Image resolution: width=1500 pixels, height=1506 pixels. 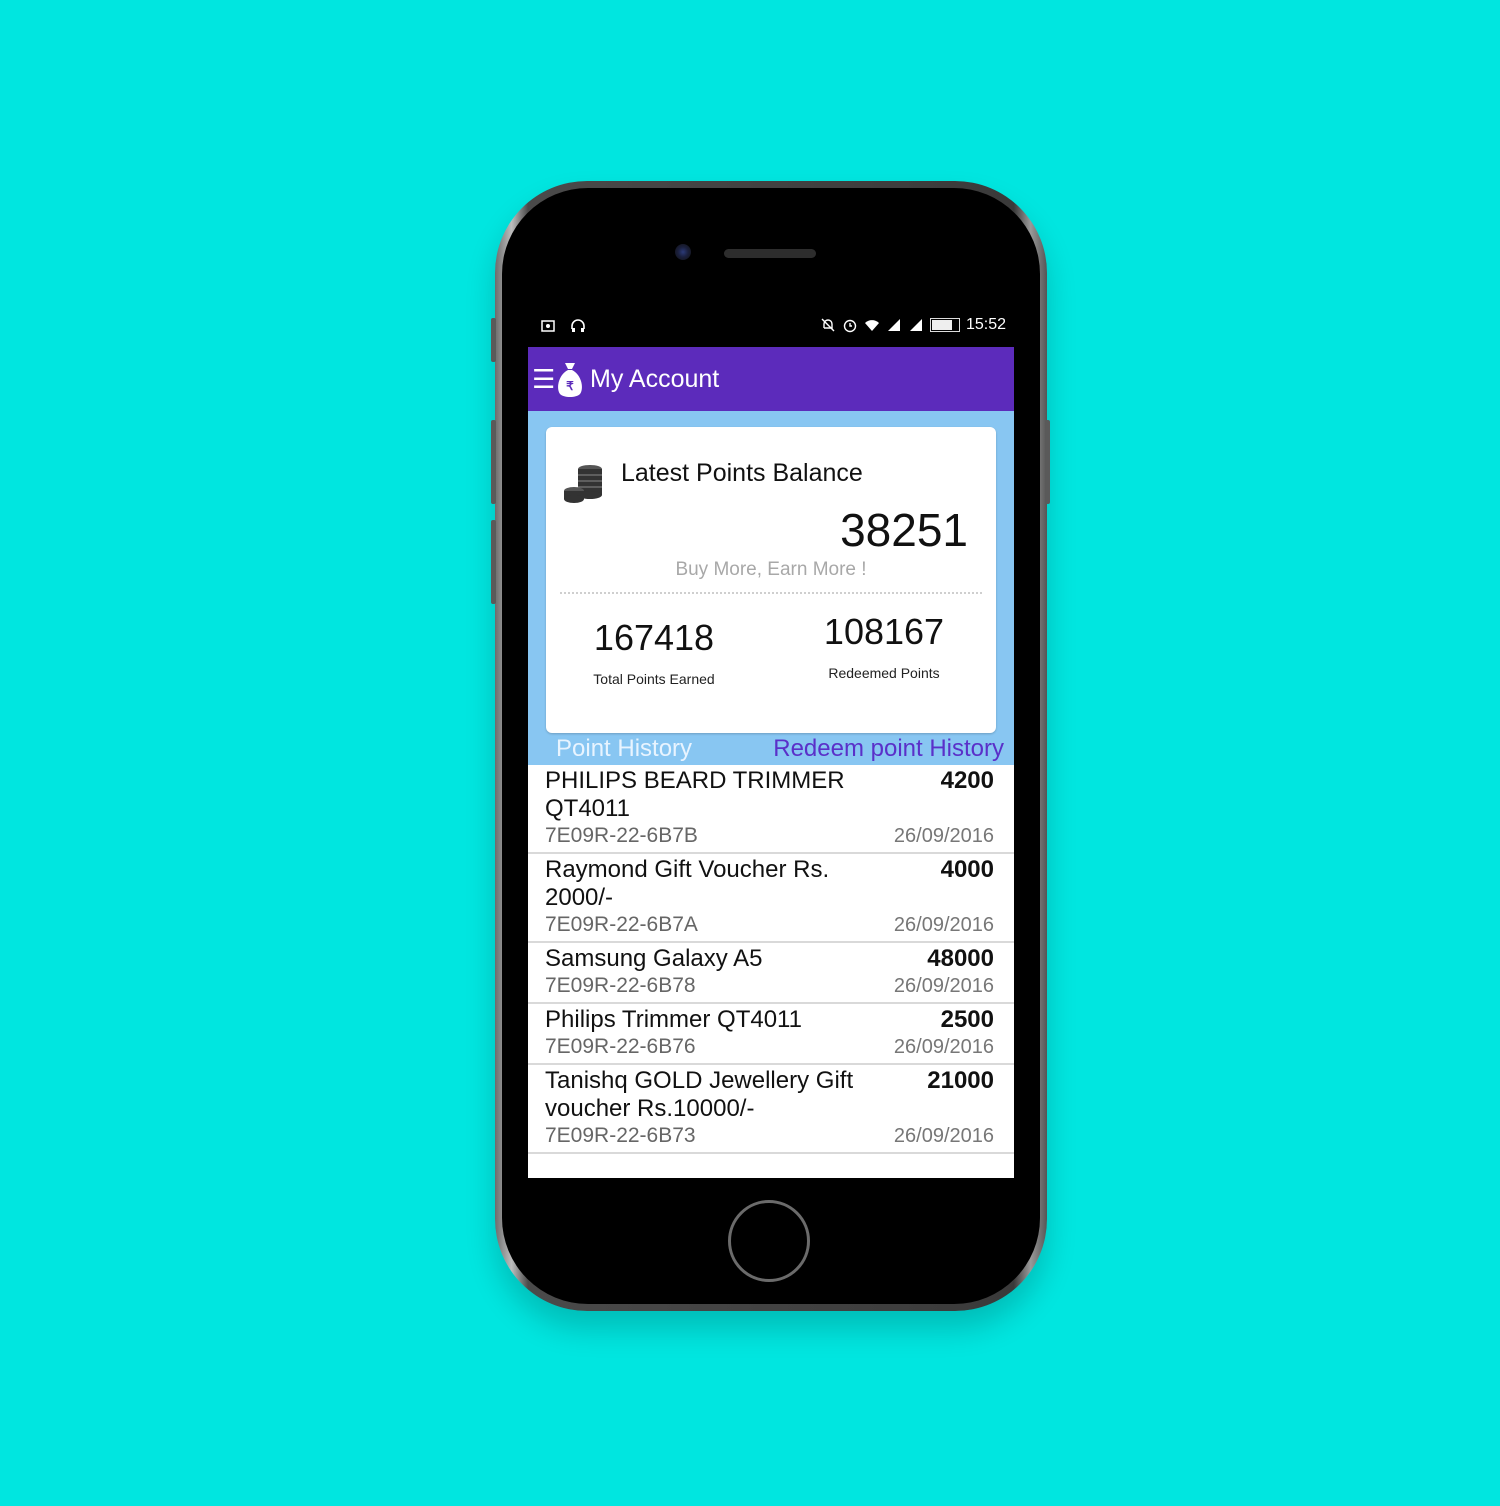 I want to click on front-camera, so click(x=683, y=252).